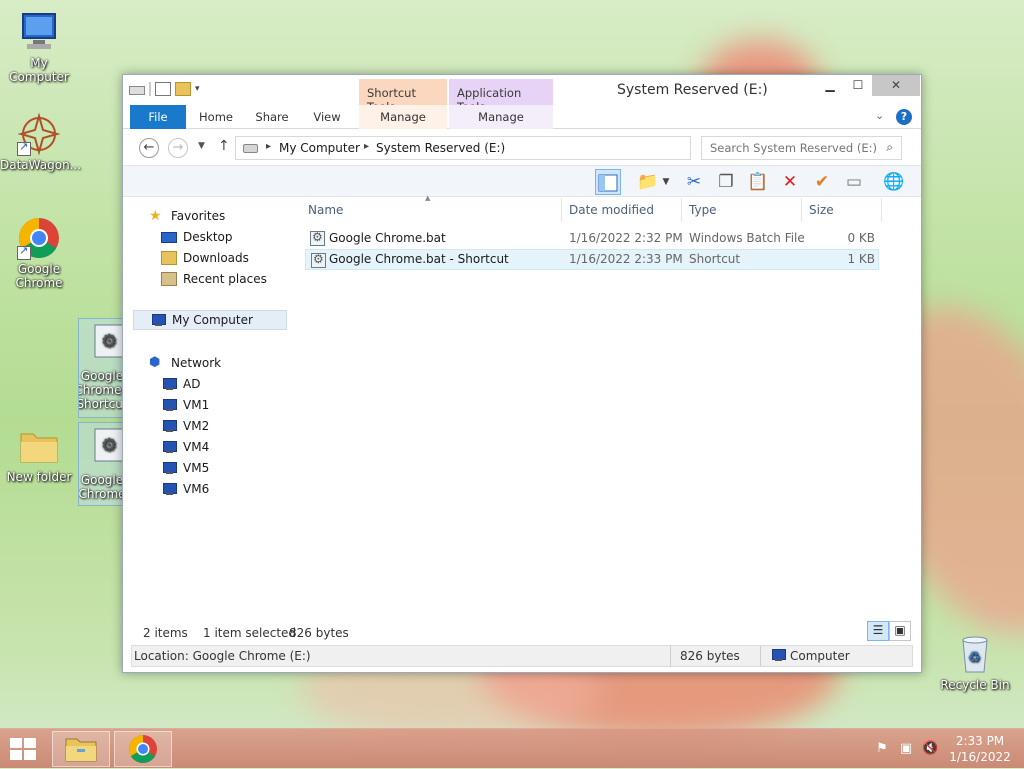  Describe the element at coordinates (930, 749) in the screenshot. I see `volume-muted-icon: 🔇` at that location.